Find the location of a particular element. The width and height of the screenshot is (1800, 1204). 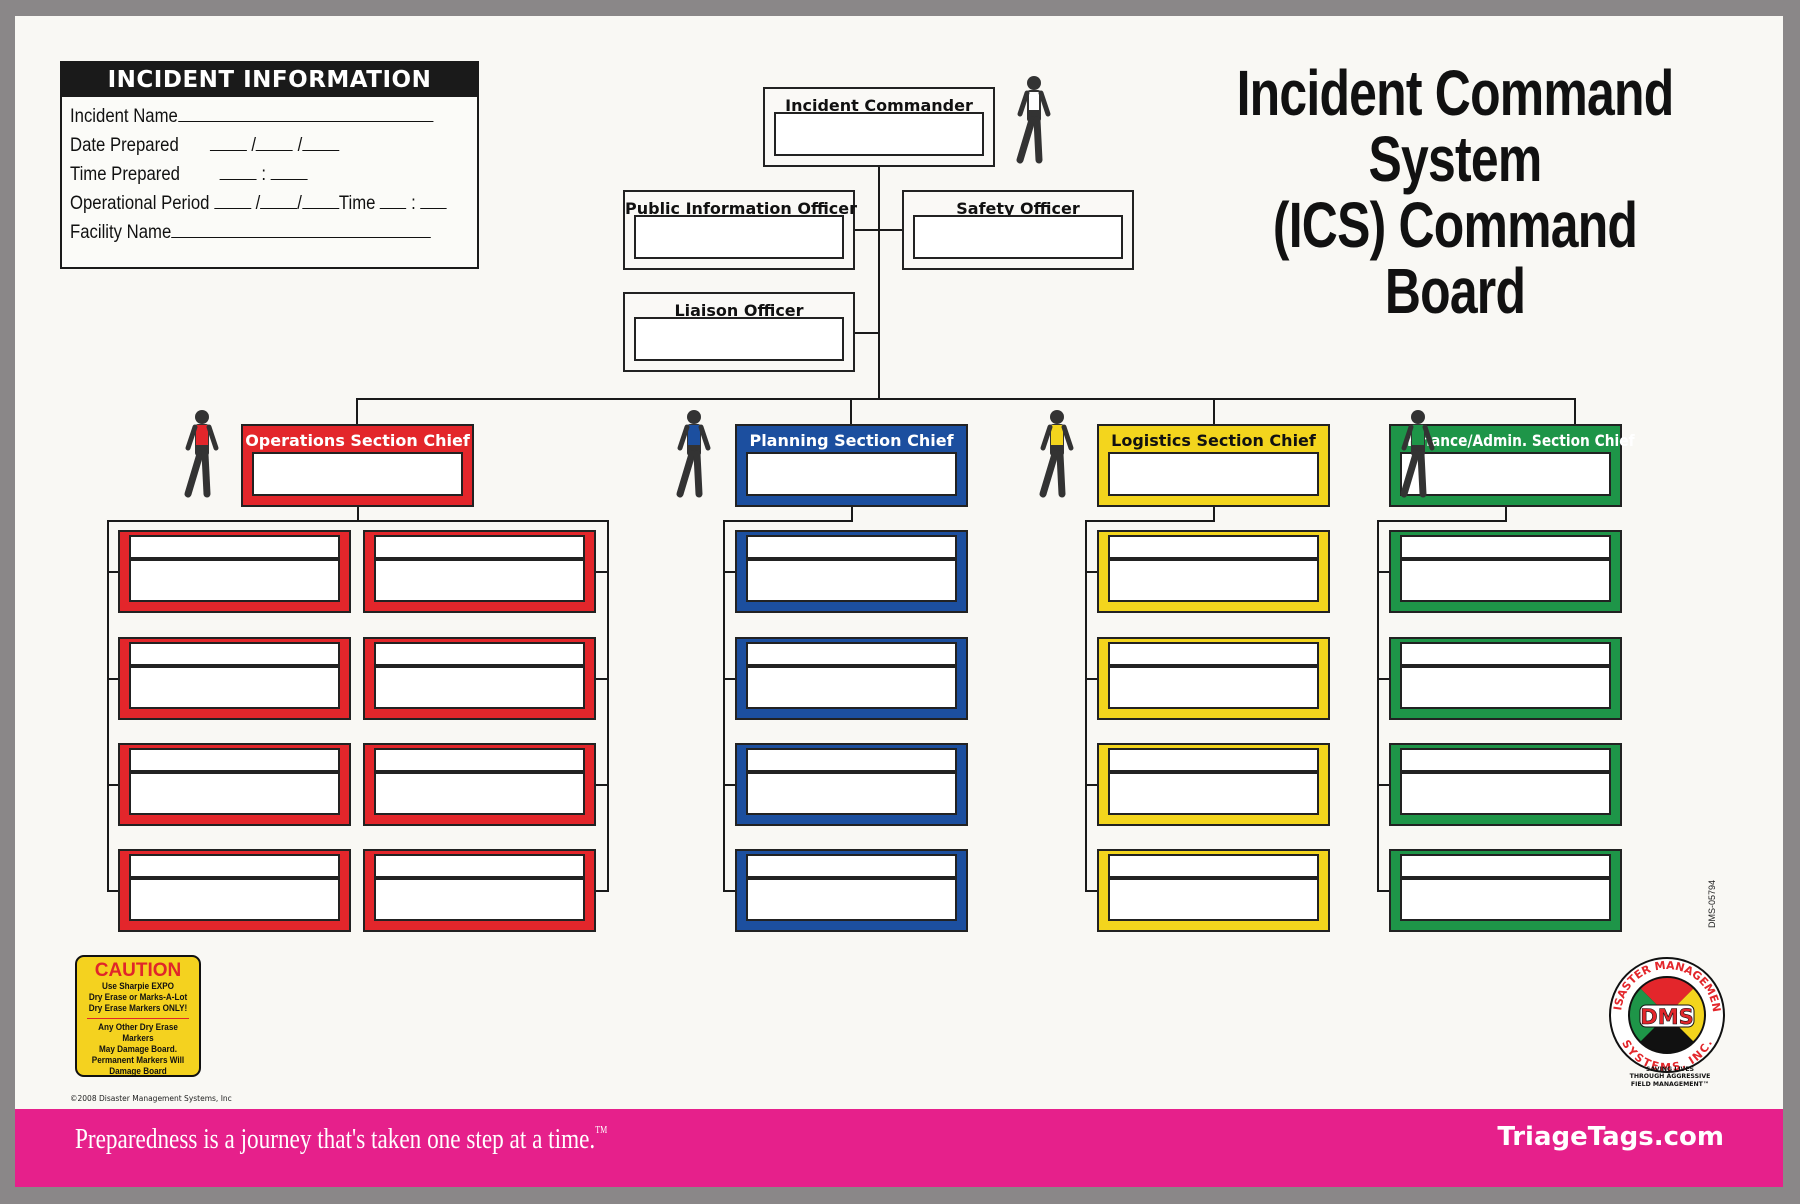

logistics-section-chief-box: Logistics Section Chief is located at coordinates (1213, 465).